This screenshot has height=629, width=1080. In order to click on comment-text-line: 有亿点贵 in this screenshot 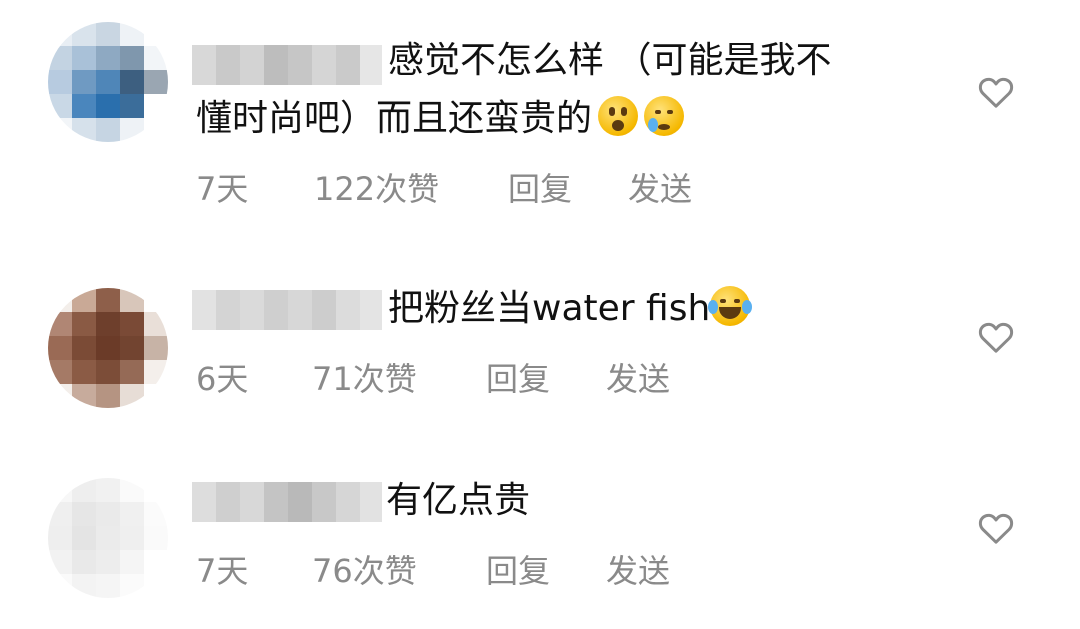, I will do `click(458, 500)`.